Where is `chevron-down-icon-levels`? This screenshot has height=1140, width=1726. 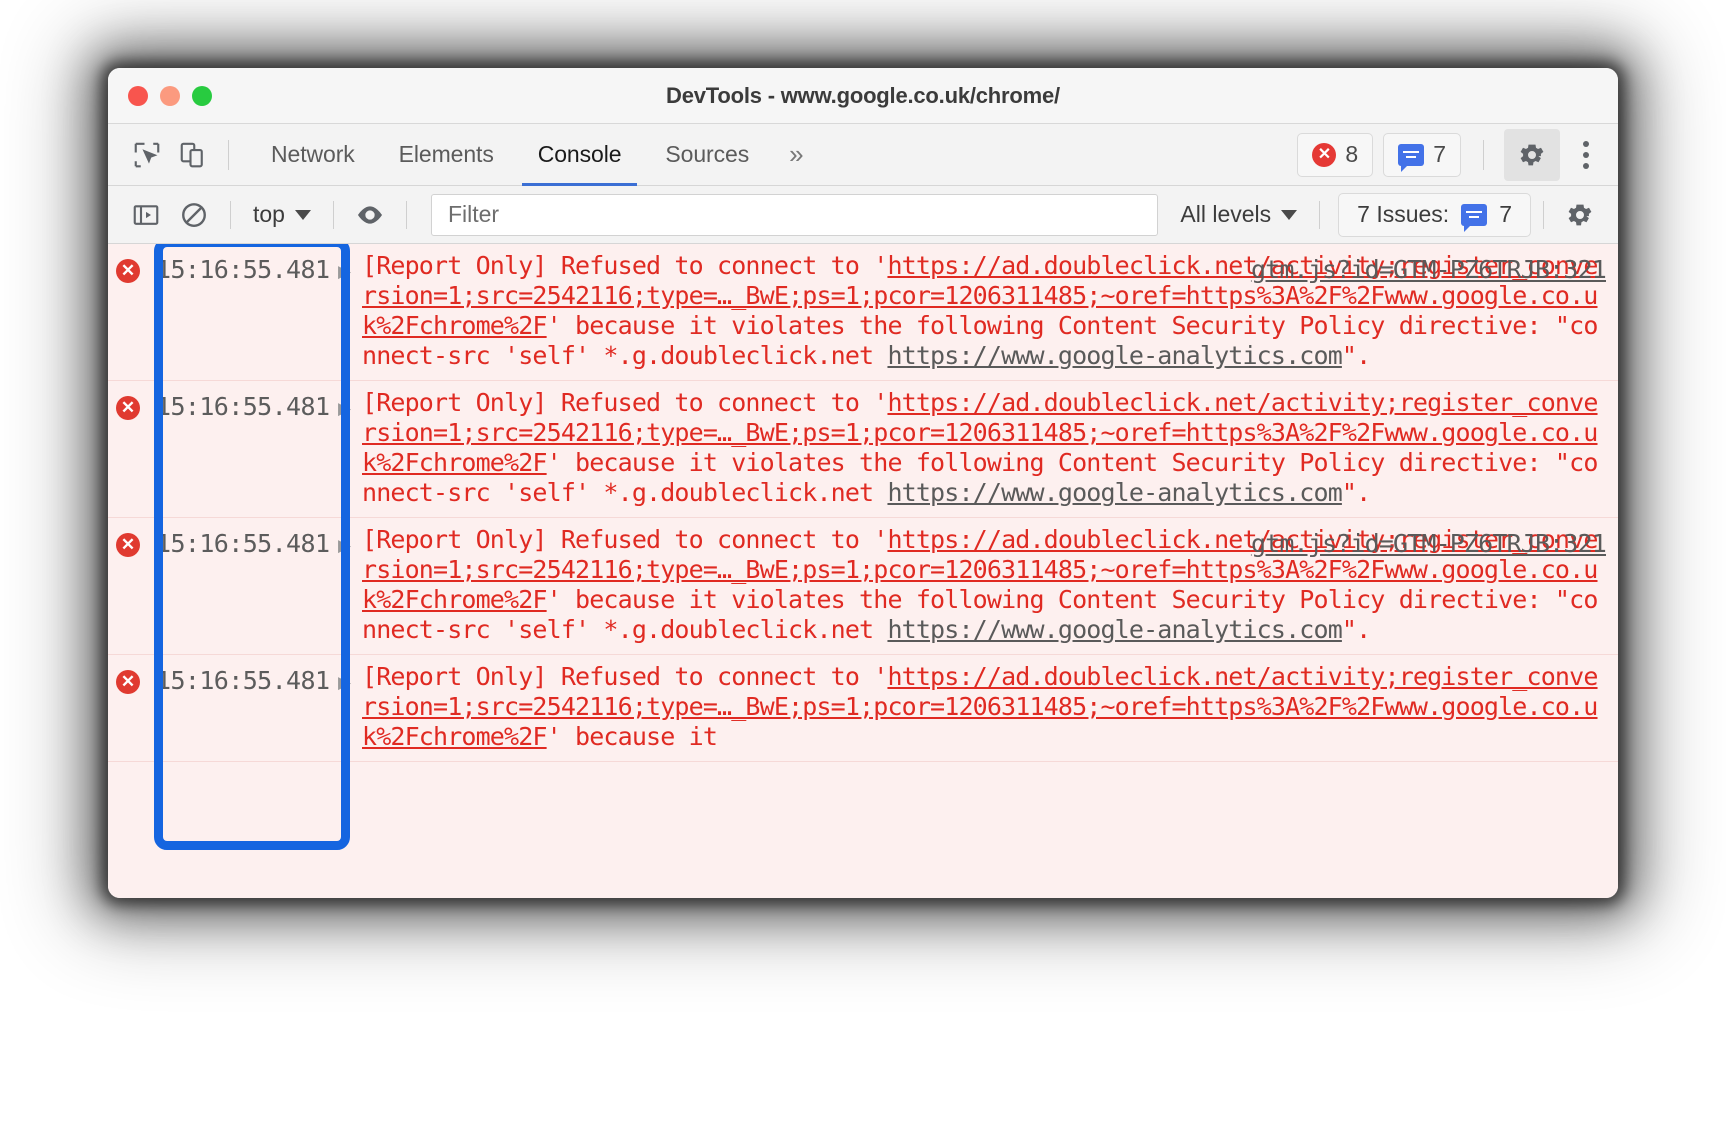
chevron-down-icon-levels is located at coordinates (1289, 214).